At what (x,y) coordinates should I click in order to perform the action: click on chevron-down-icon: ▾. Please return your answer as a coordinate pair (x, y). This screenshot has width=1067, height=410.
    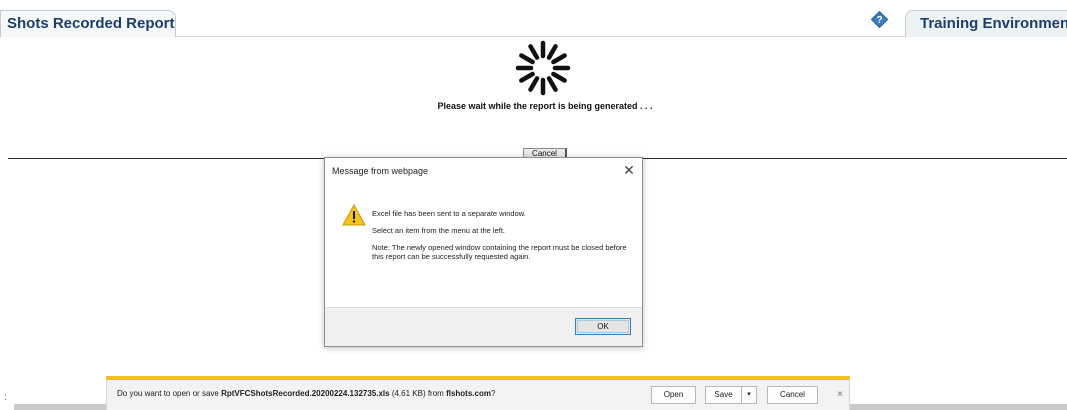
    Looking at the image, I should click on (749, 394).